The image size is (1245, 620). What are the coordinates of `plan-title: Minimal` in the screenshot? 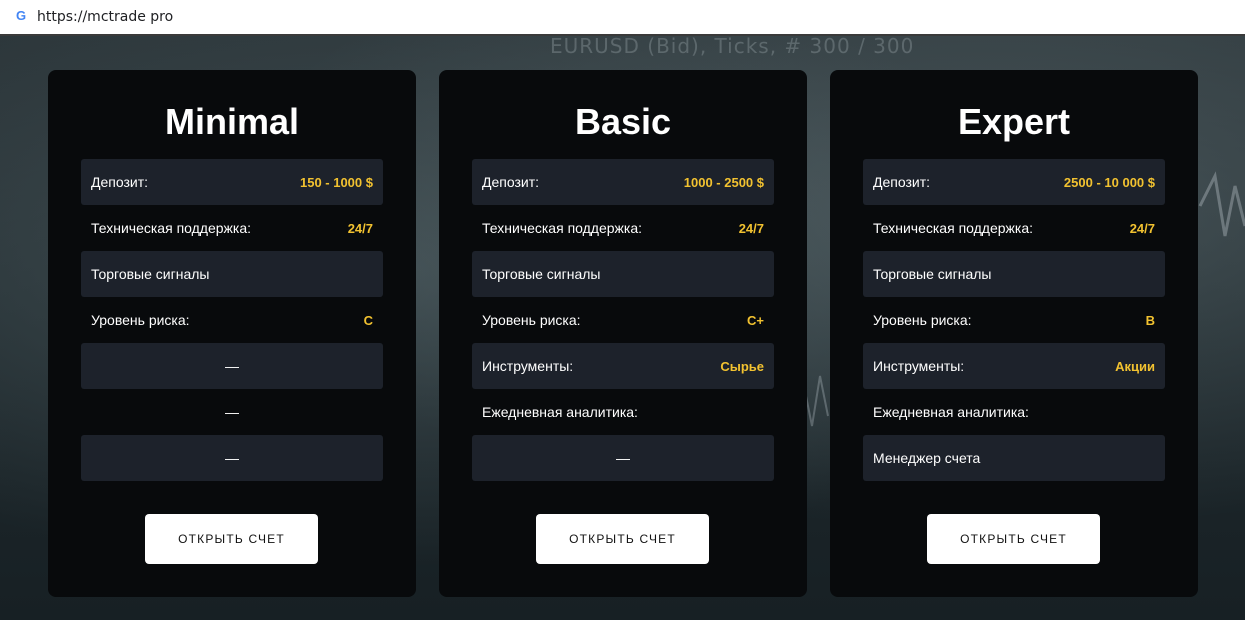 It's located at (231, 121).